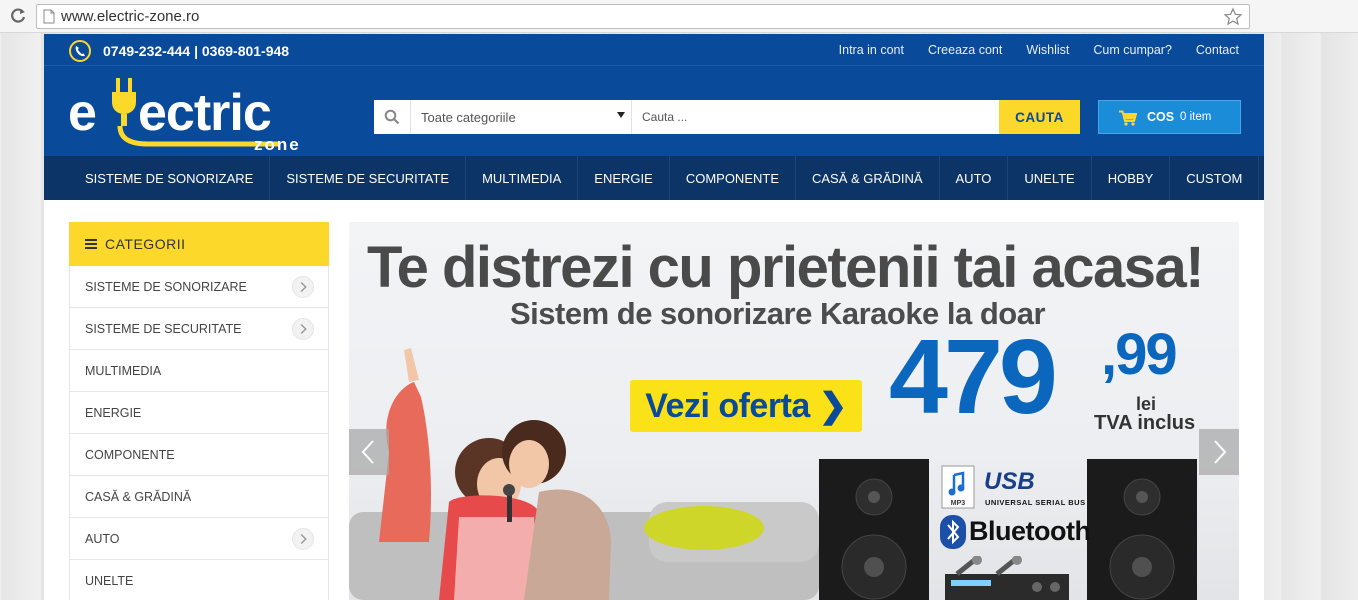 Image resolution: width=1358 pixels, height=600 pixels. I want to click on dropdown-arrow-icon, so click(621, 115).